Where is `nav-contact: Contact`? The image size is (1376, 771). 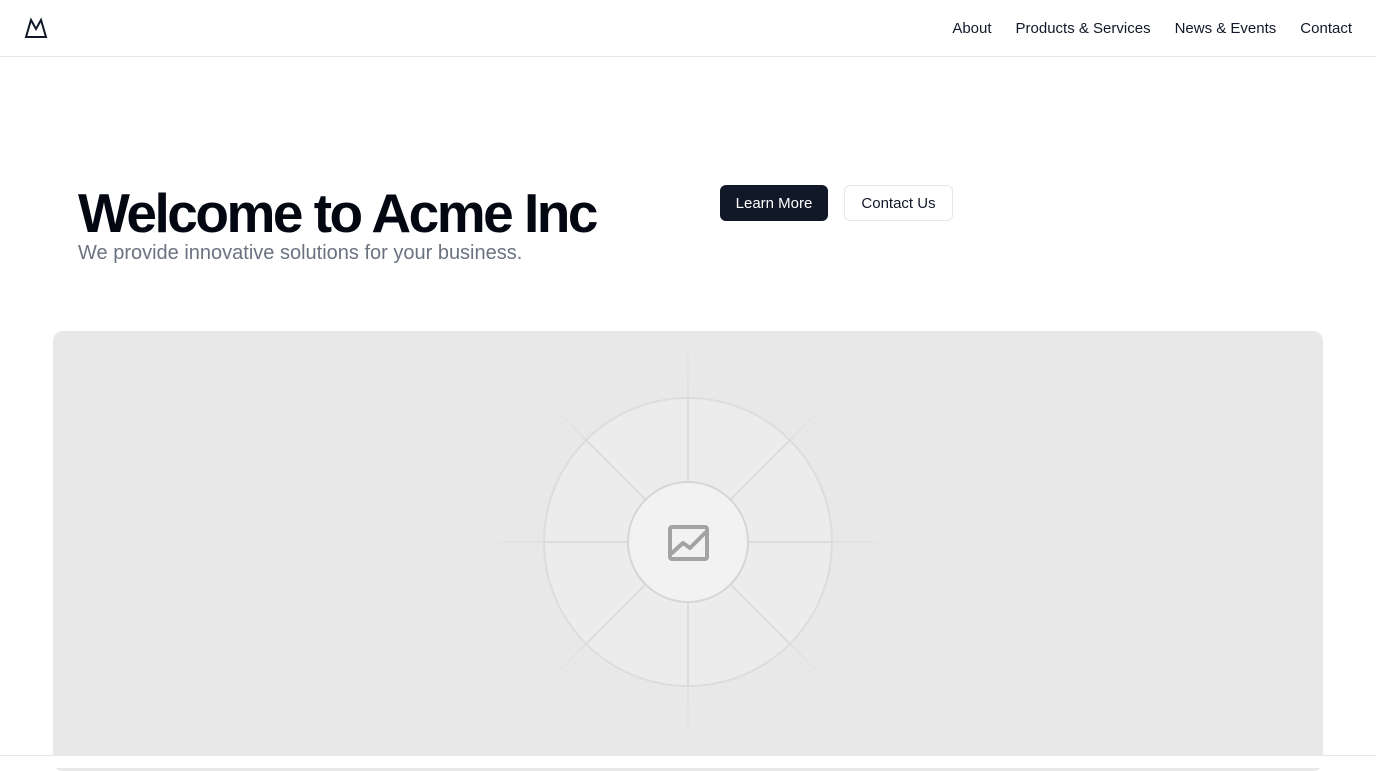 nav-contact: Contact is located at coordinates (1326, 28).